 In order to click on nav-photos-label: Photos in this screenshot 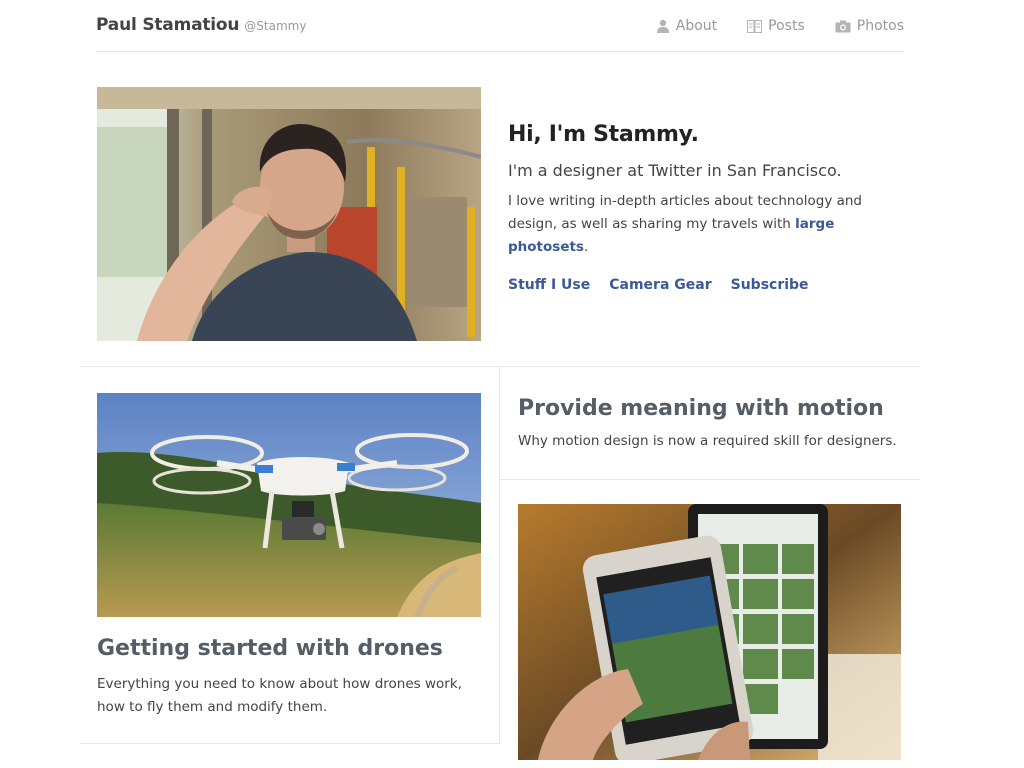, I will do `click(880, 26)`.